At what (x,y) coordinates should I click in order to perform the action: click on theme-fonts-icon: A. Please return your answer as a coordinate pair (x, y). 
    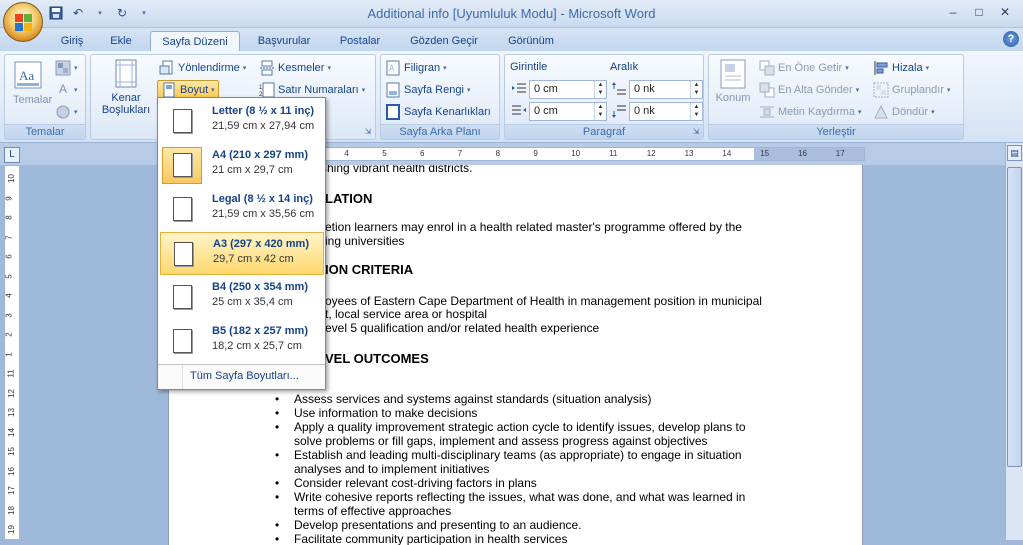
    Looking at the image, I should click on (62, 89).